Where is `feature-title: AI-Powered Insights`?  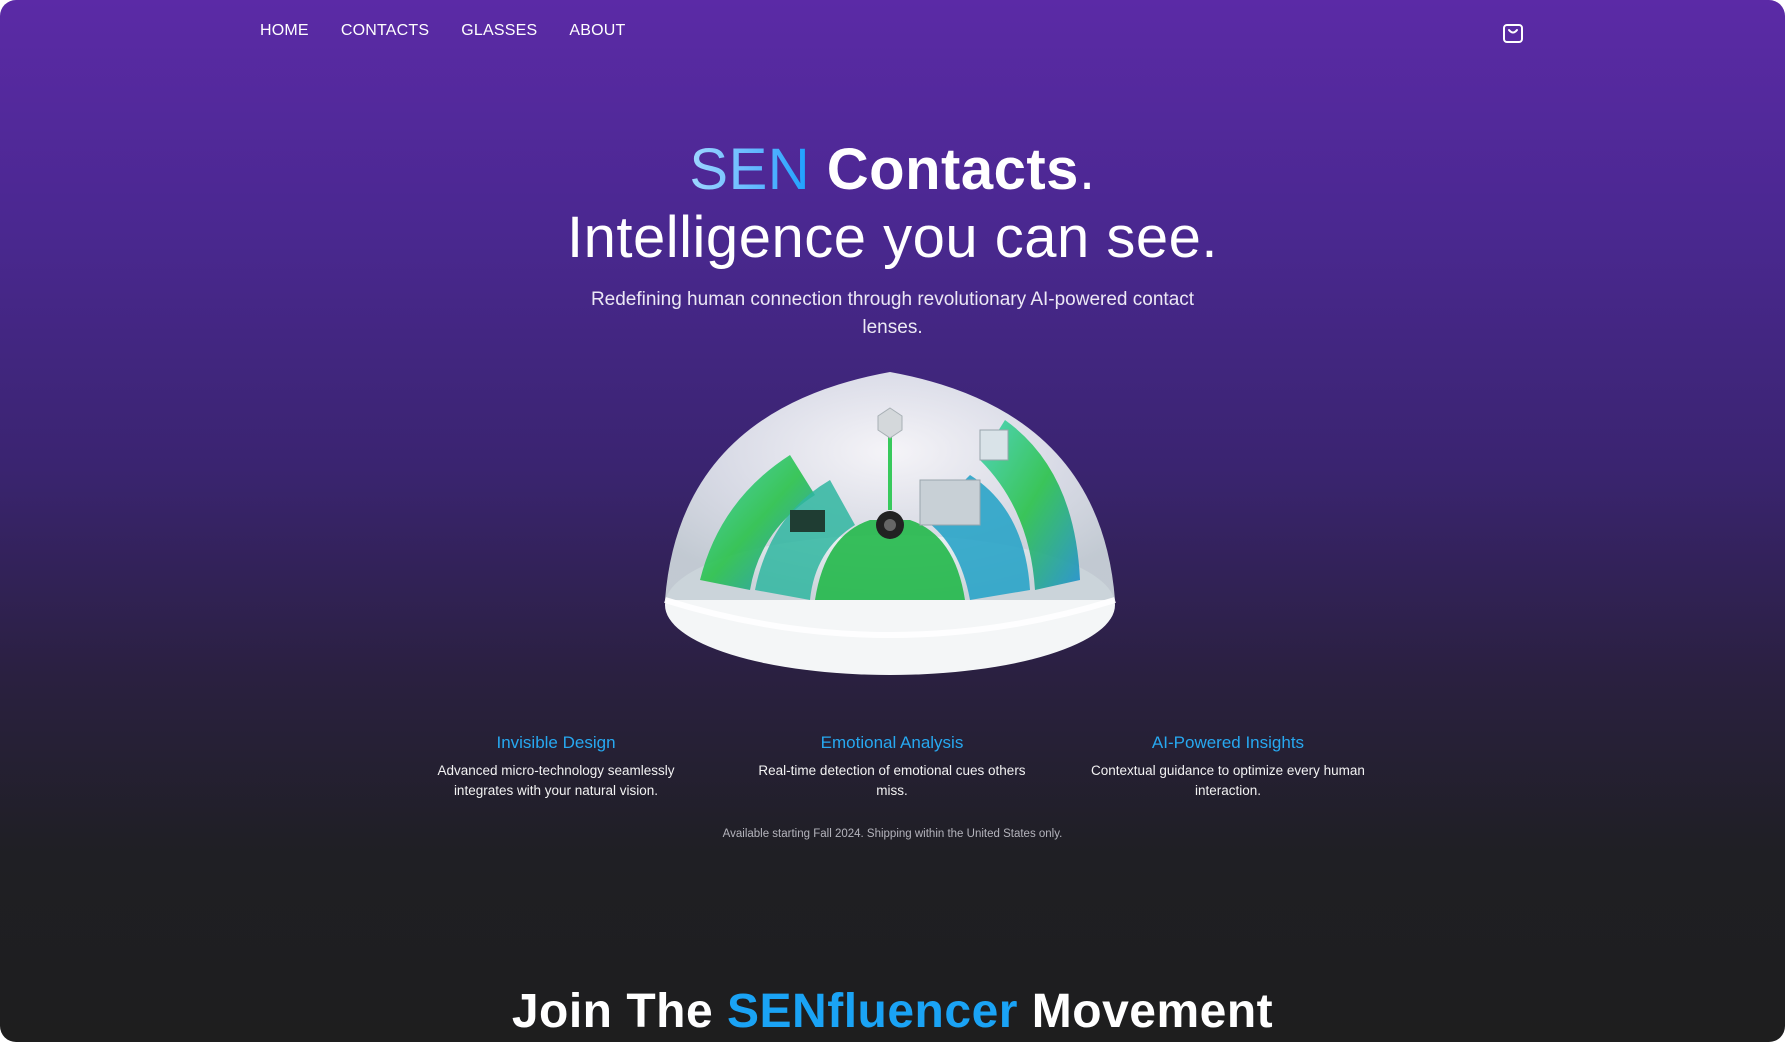 feature-title: AI-Powered Insights is located at coordinates (1228, 742).